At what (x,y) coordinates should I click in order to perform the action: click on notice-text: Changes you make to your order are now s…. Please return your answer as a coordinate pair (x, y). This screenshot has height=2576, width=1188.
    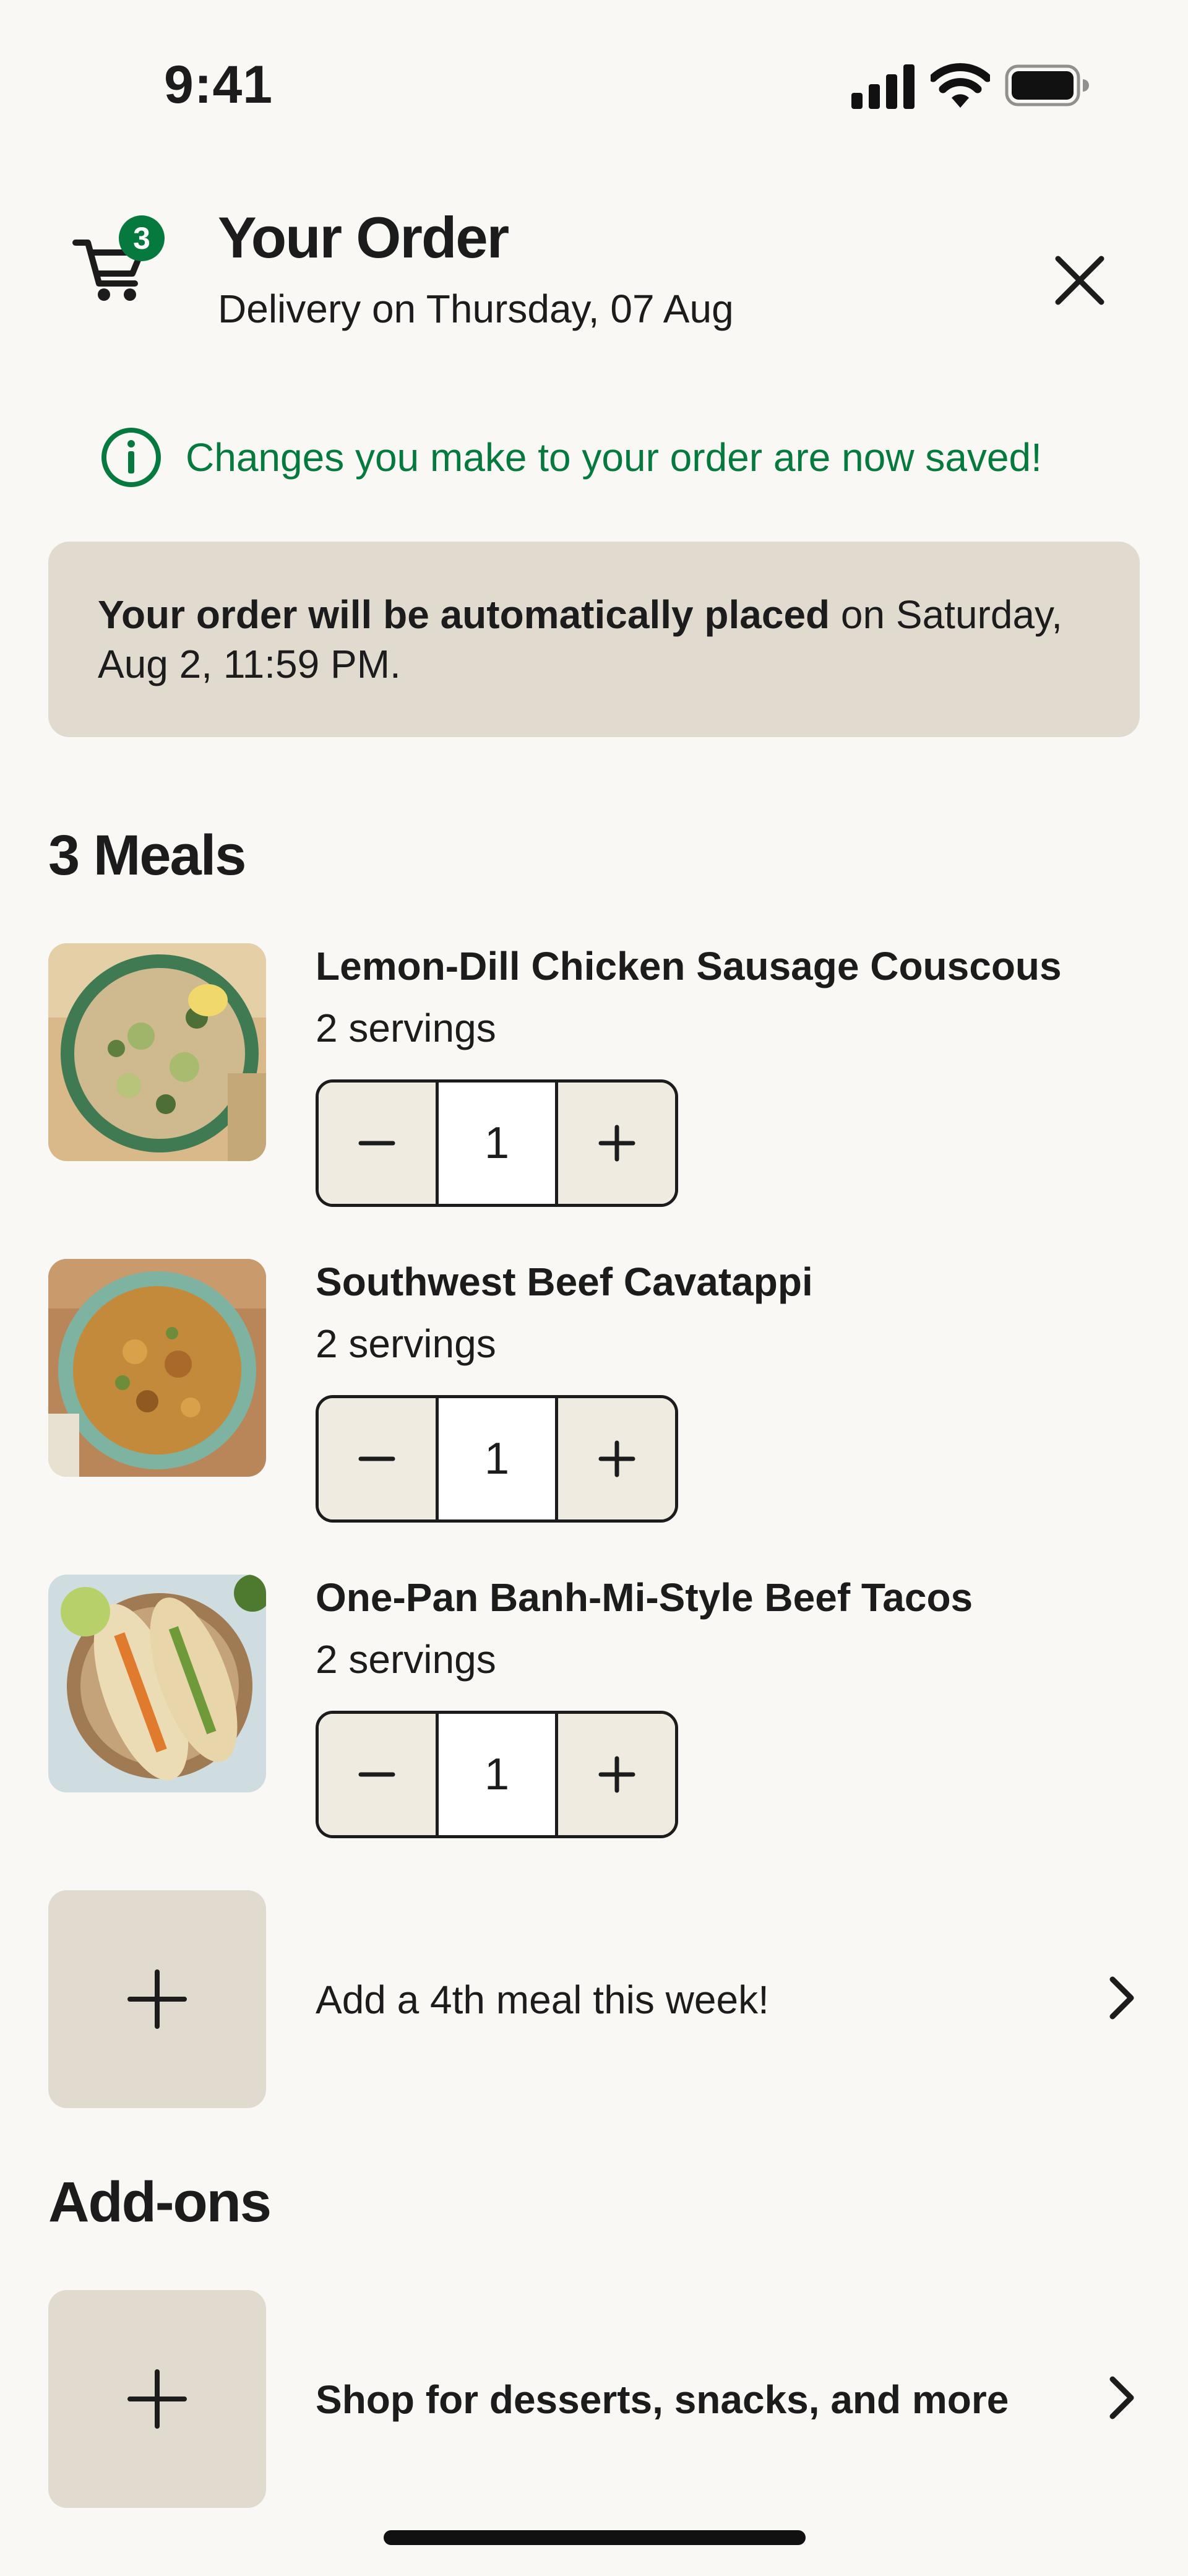
    Looking at the image, I should click on (614, 457).